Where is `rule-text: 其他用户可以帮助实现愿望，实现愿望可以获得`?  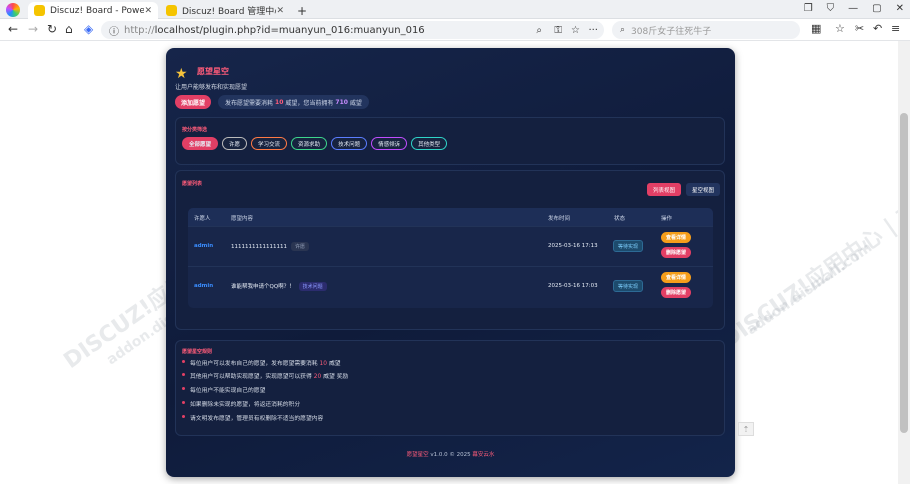
rule-text: 其他用户可以帮助实现愿望，实现愿望可以获得 is located at coordinates (251, 377).